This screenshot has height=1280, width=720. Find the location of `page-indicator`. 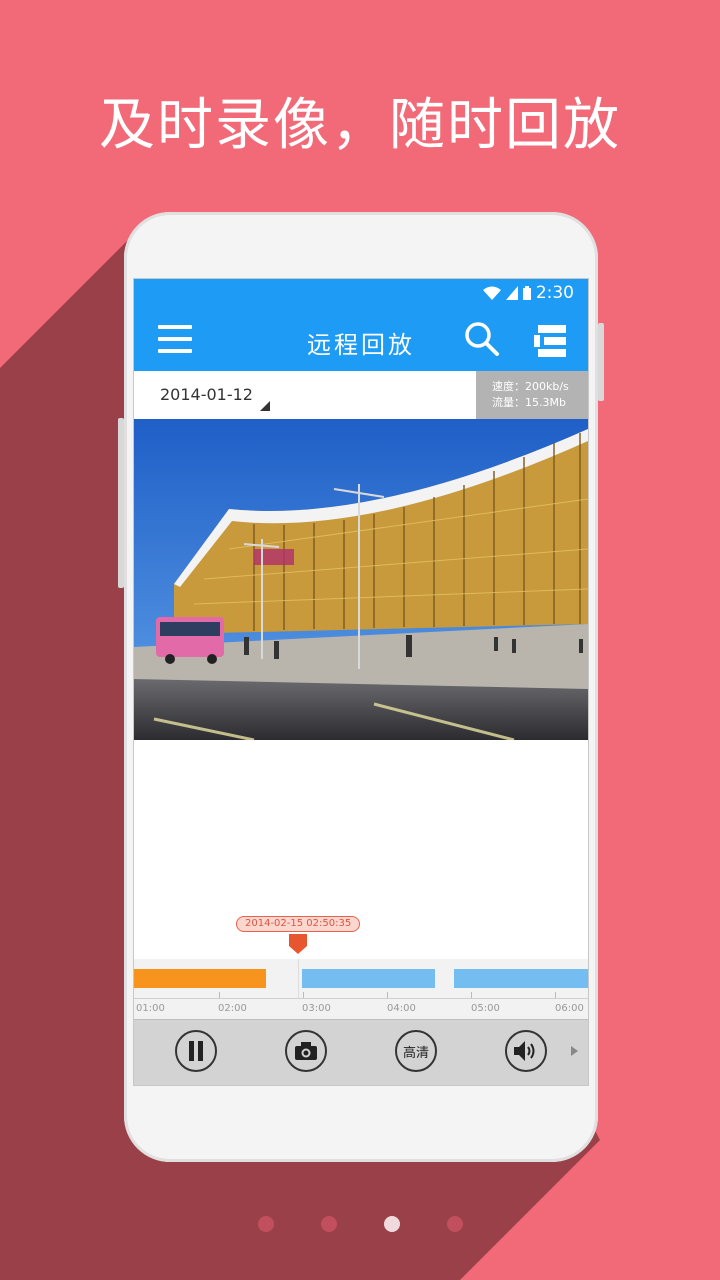

page-indicator is located at coordinates (360, 1224).